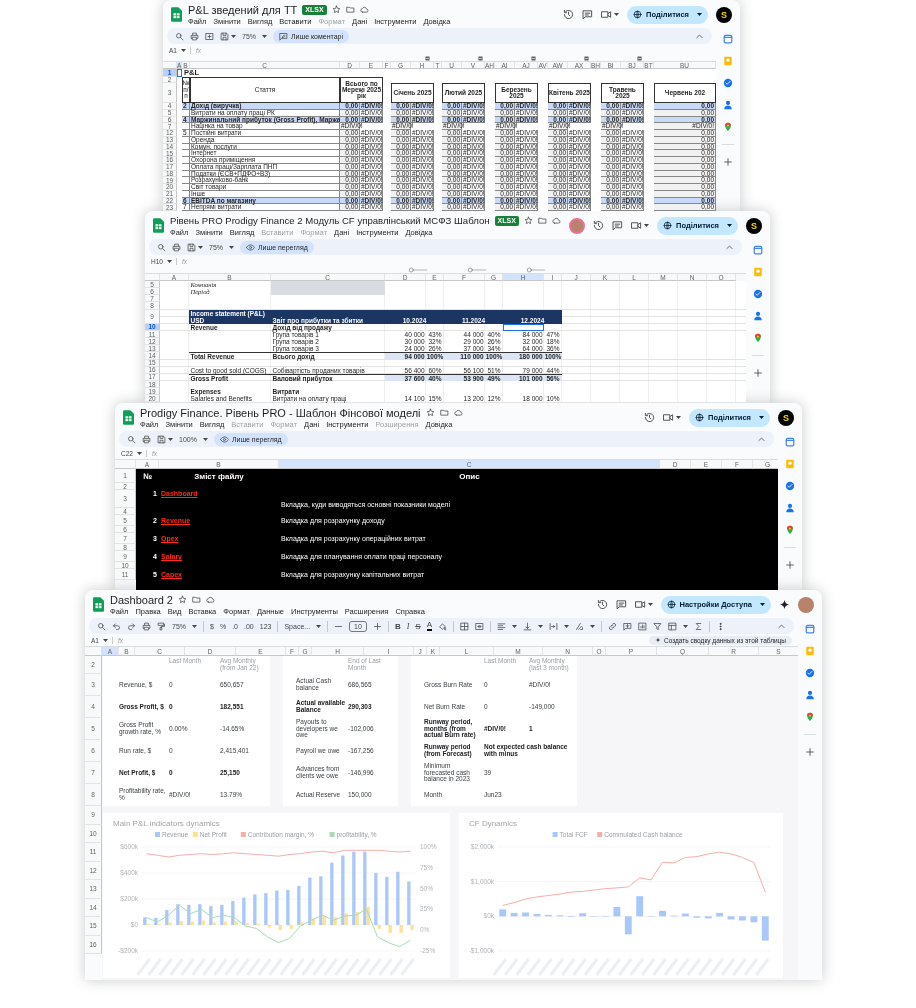 This screenshot has height=1008, width=916. Describe the element at coordinates (418, 626) in the screenshot. I see `strikethrough-button: S` at that location.